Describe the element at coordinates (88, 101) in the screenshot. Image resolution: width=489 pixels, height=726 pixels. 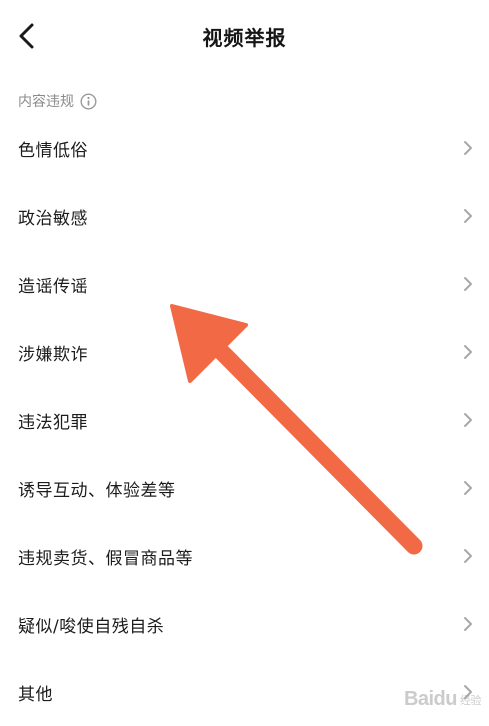
I see `info-circle-icon` at that location.